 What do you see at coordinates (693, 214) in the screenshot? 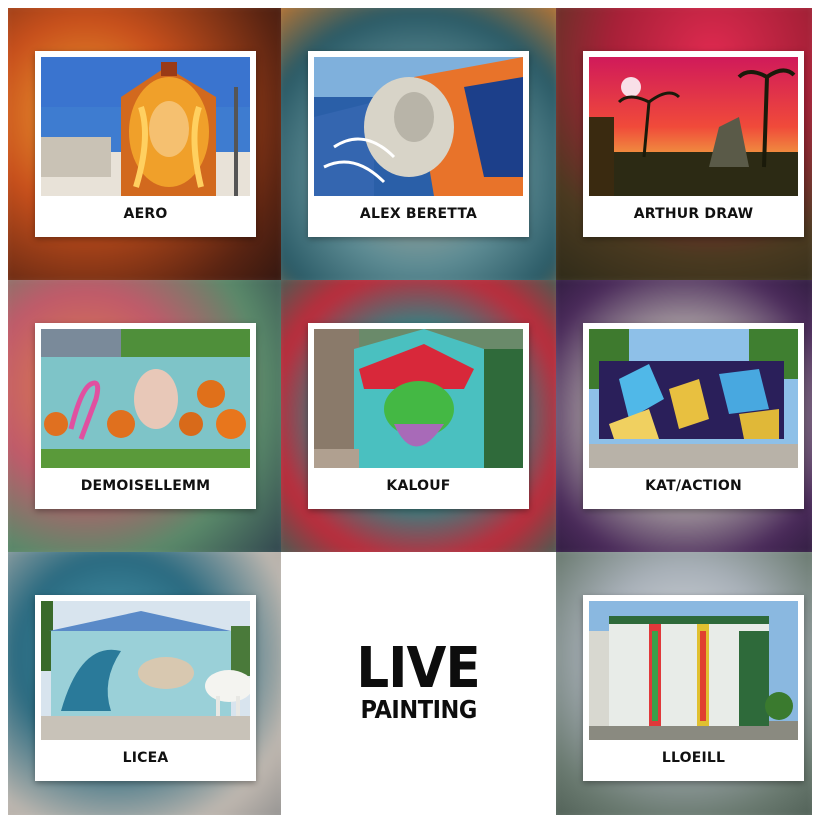
I see `artist-name: ARTHUR DRAW` at bounding box center [693, 214].